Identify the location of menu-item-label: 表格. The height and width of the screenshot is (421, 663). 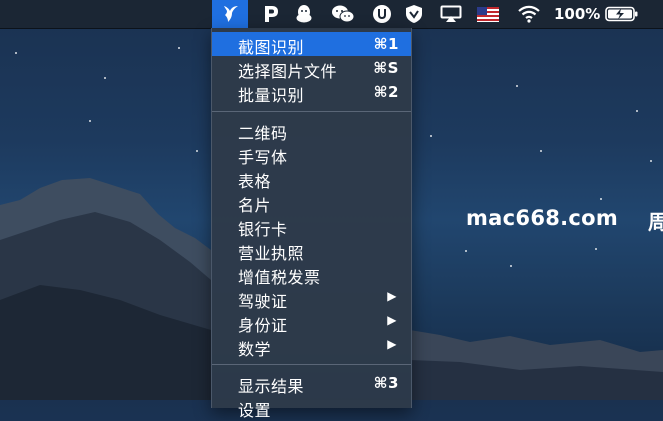
(255, 181).